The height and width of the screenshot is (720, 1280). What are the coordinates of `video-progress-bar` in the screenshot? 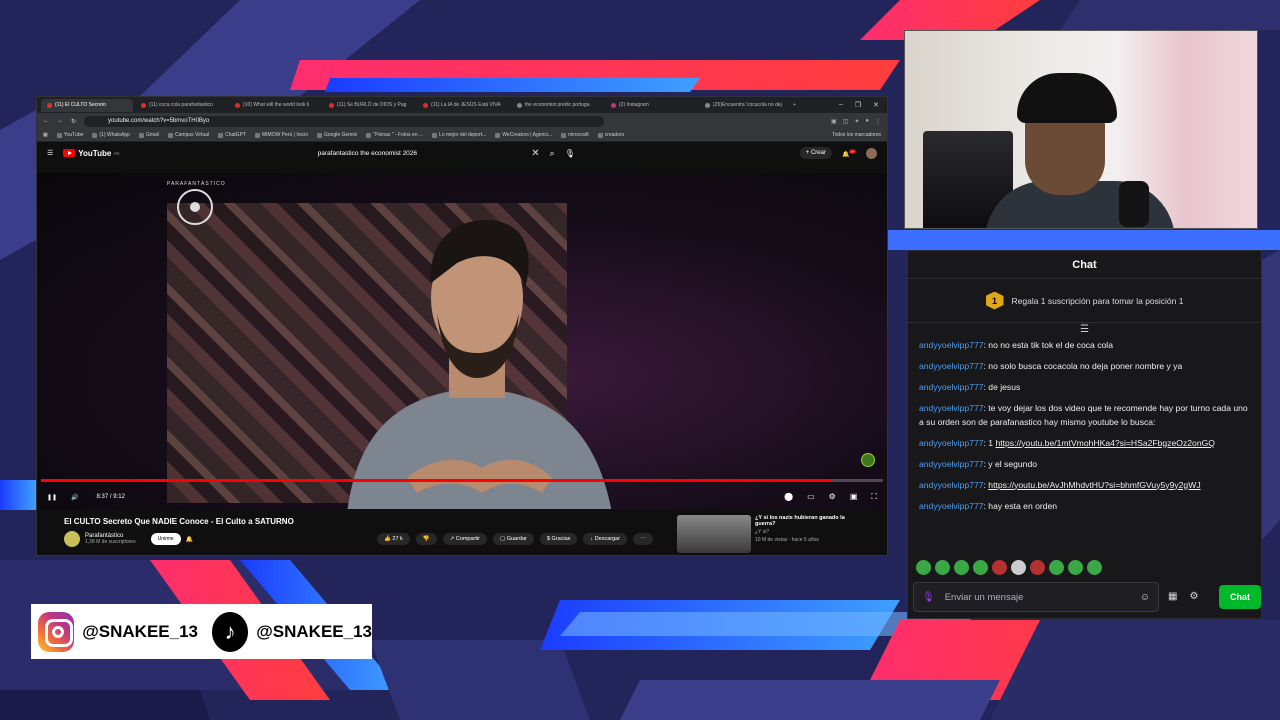 It's located at (462, 480).